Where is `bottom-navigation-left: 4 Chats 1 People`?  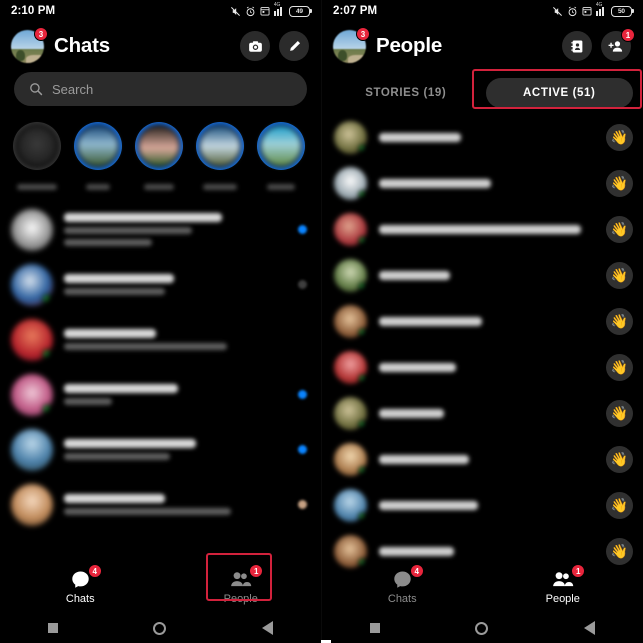 bottom-navigation-left: 4 Chats 1 People is located at coordinates (160, 587).